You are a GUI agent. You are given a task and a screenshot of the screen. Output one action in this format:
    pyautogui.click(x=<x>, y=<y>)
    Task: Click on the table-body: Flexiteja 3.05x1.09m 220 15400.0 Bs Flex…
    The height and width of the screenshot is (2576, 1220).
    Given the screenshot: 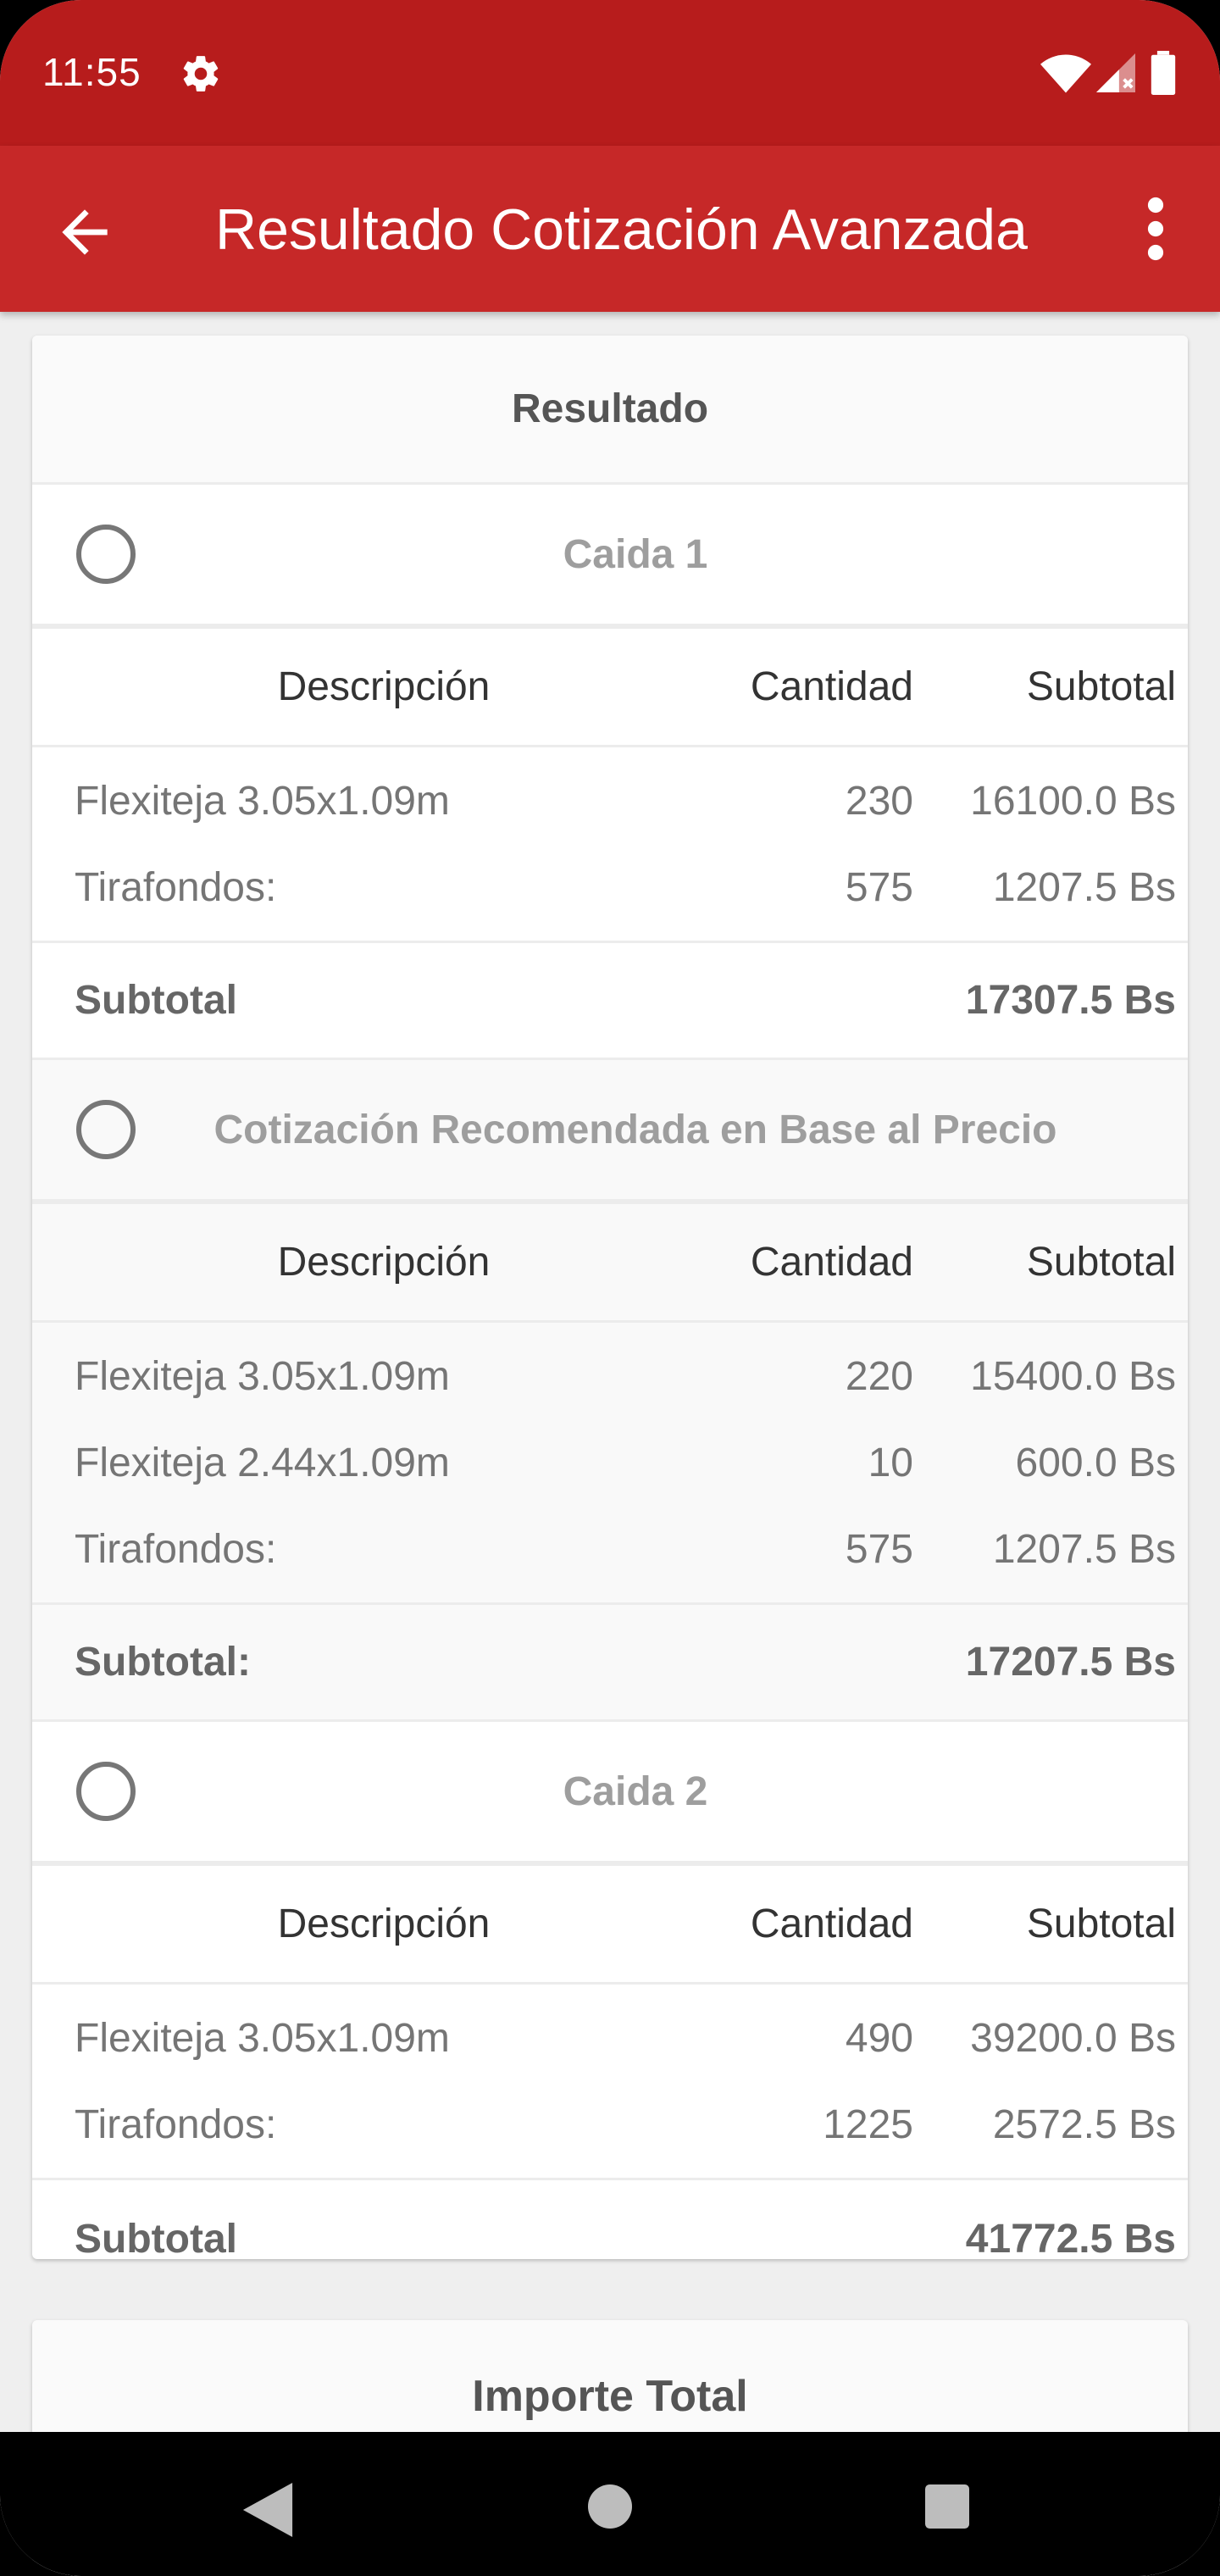 What is the action you would take?
    pyautogui.click(x=610, y=1464)
    